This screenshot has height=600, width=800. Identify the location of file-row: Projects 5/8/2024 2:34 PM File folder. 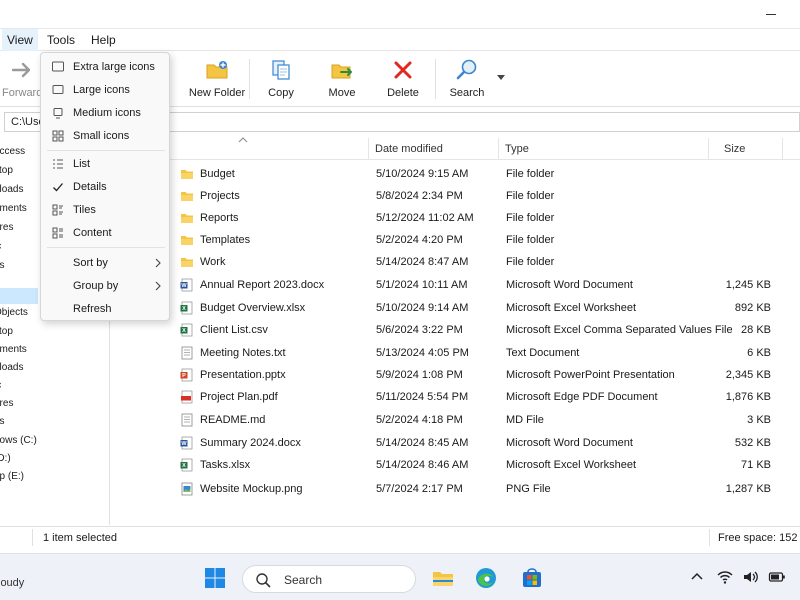
(455, 197).